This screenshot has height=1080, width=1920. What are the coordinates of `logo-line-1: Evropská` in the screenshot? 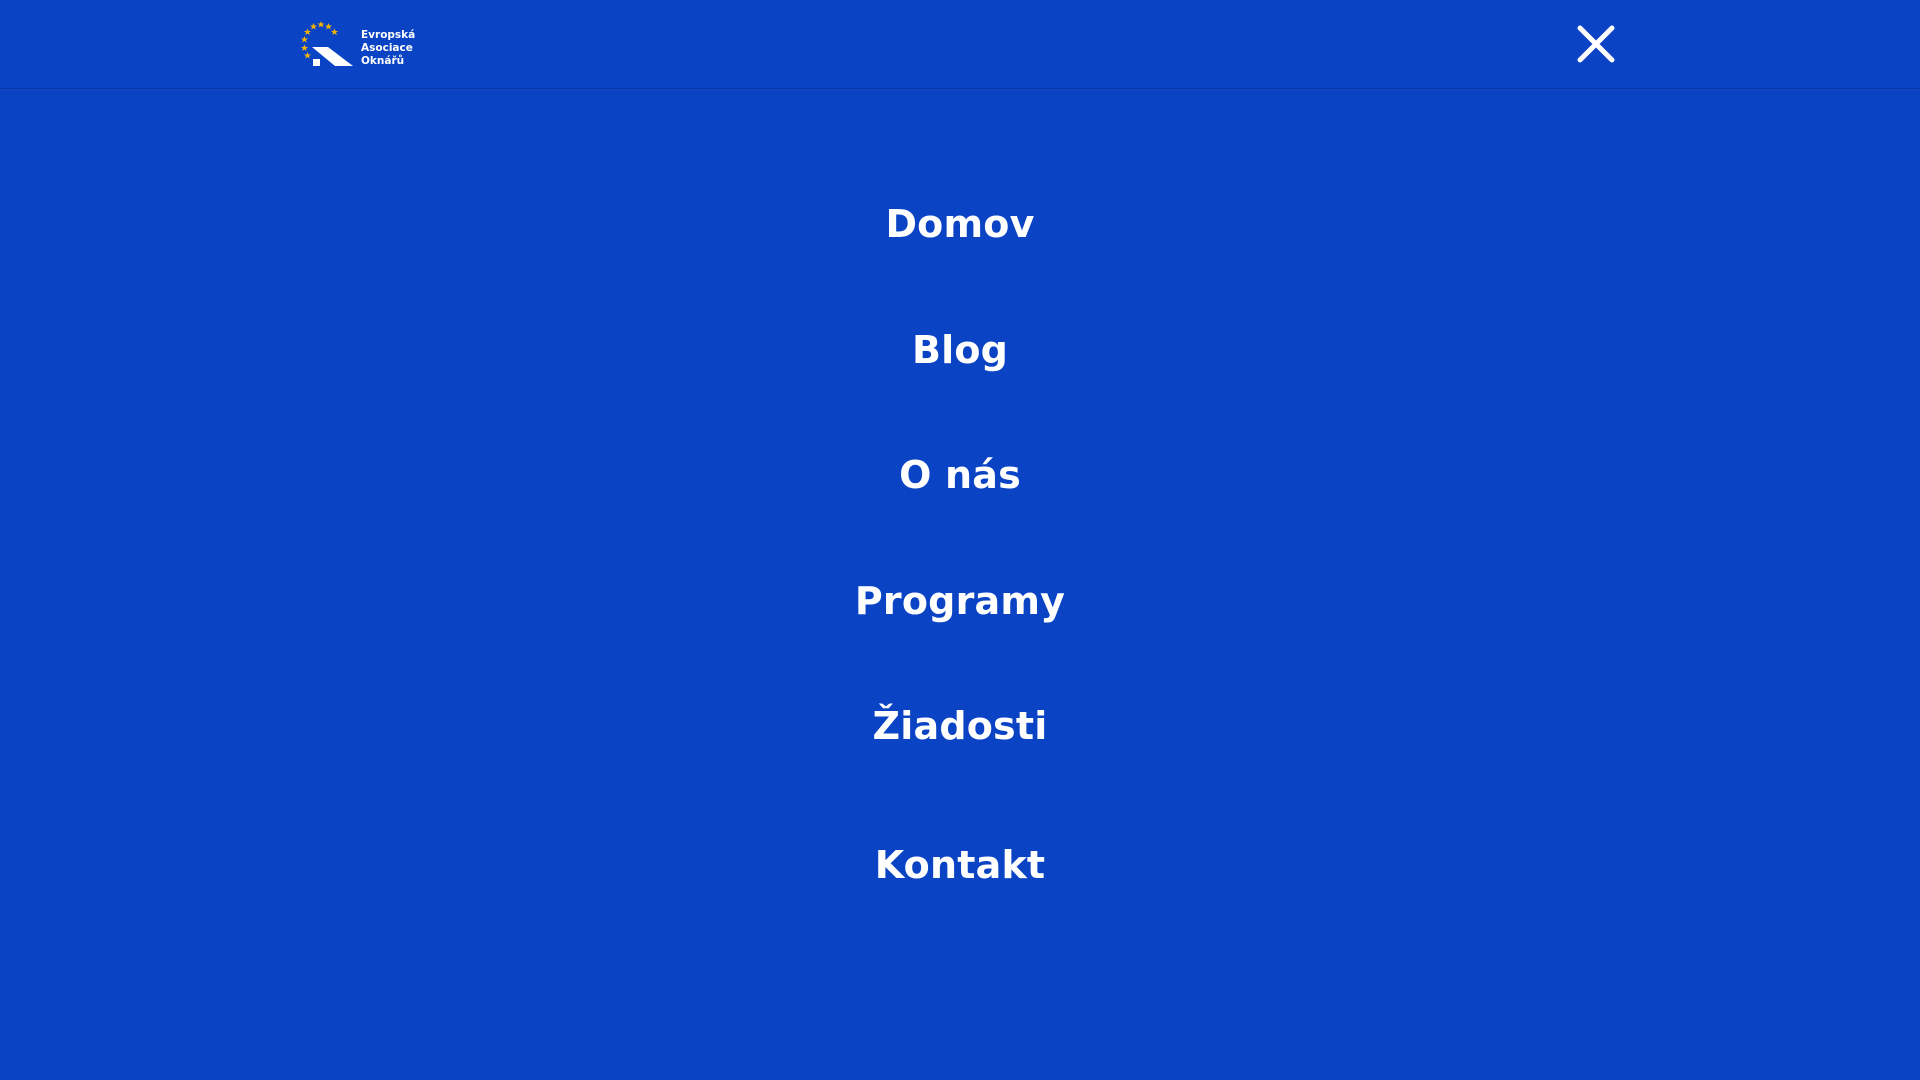 It's located at (388, 35).